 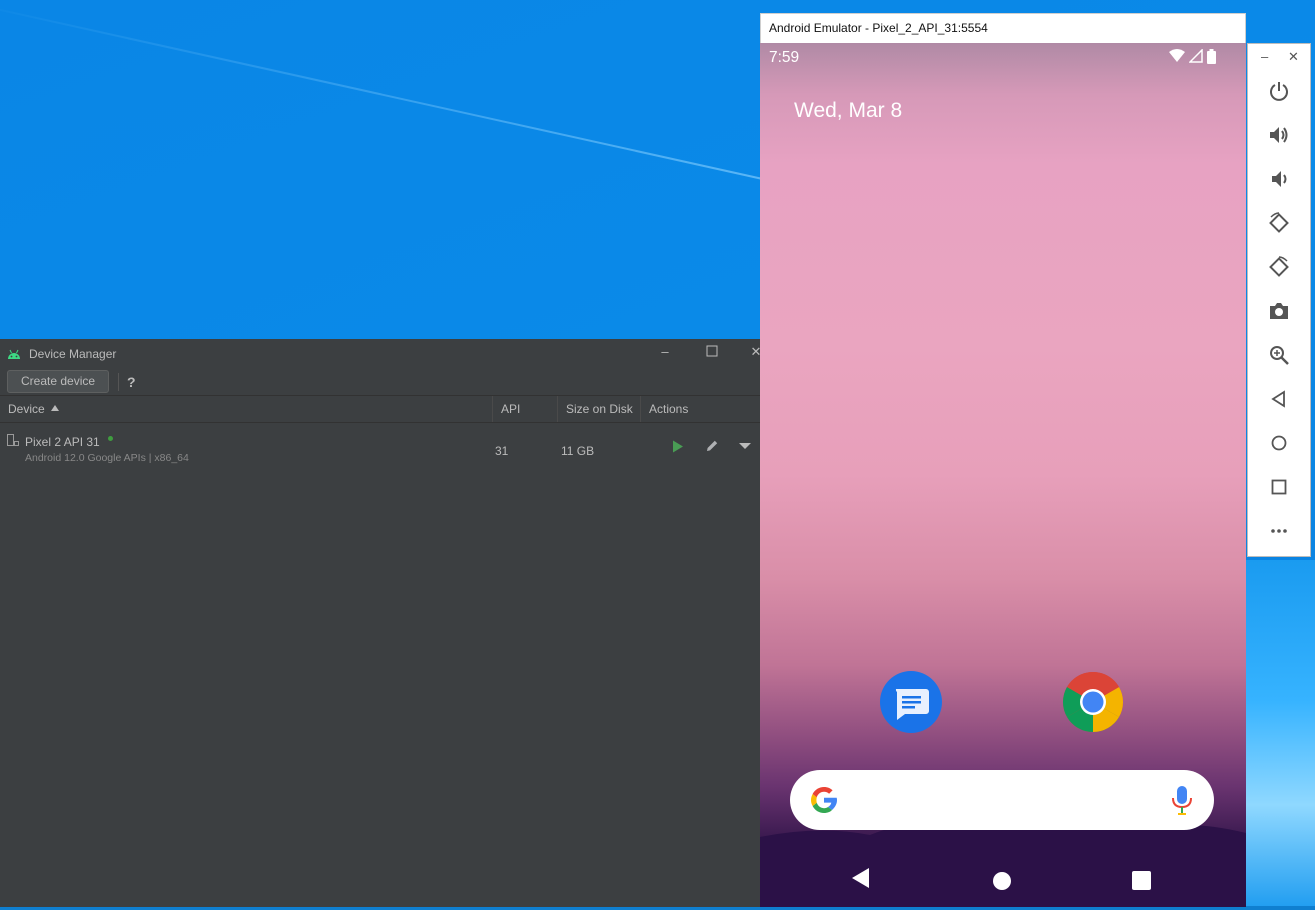 I want to click on zoom-icon, so click(x=1279, y=355).